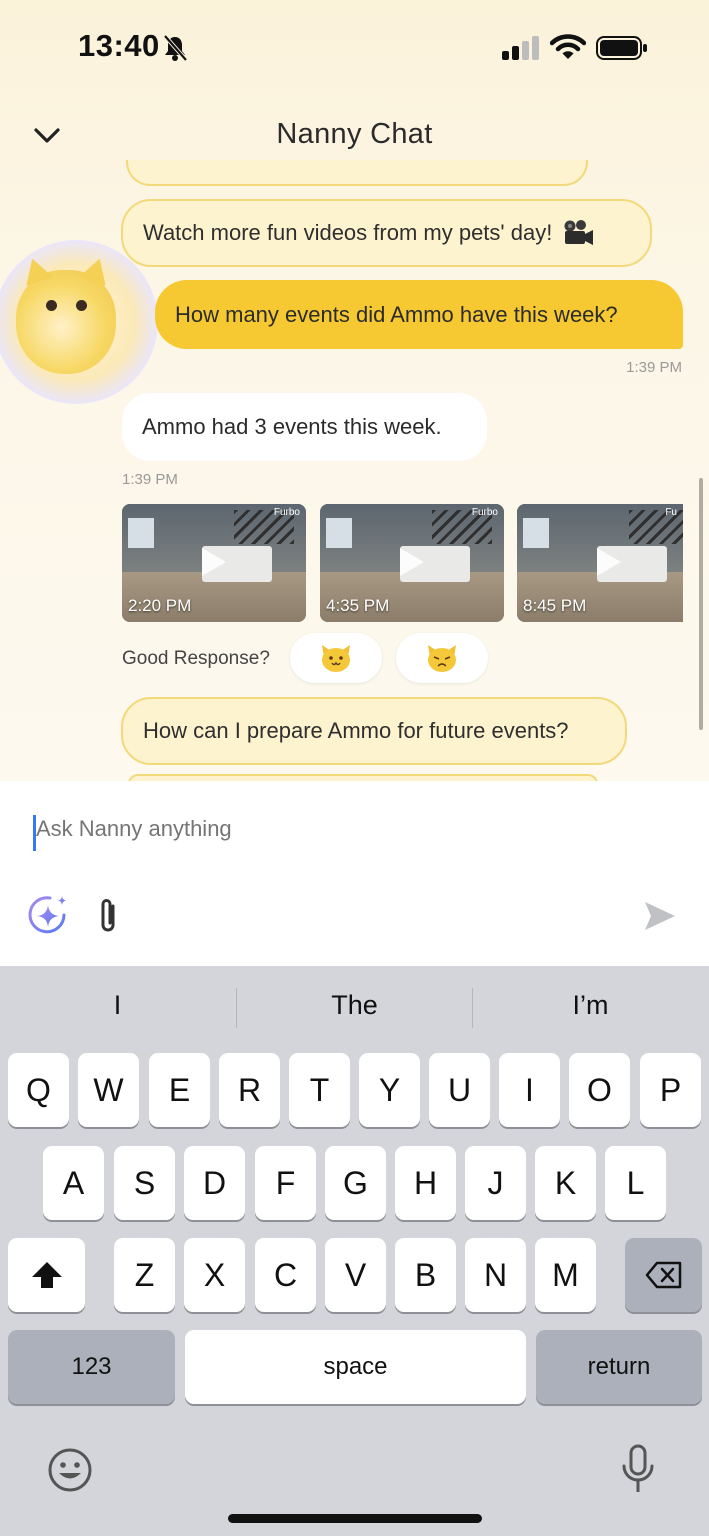 This screenshot has width=709, height=1536. I want to click on thumbs-up-button, so click(336, 658).